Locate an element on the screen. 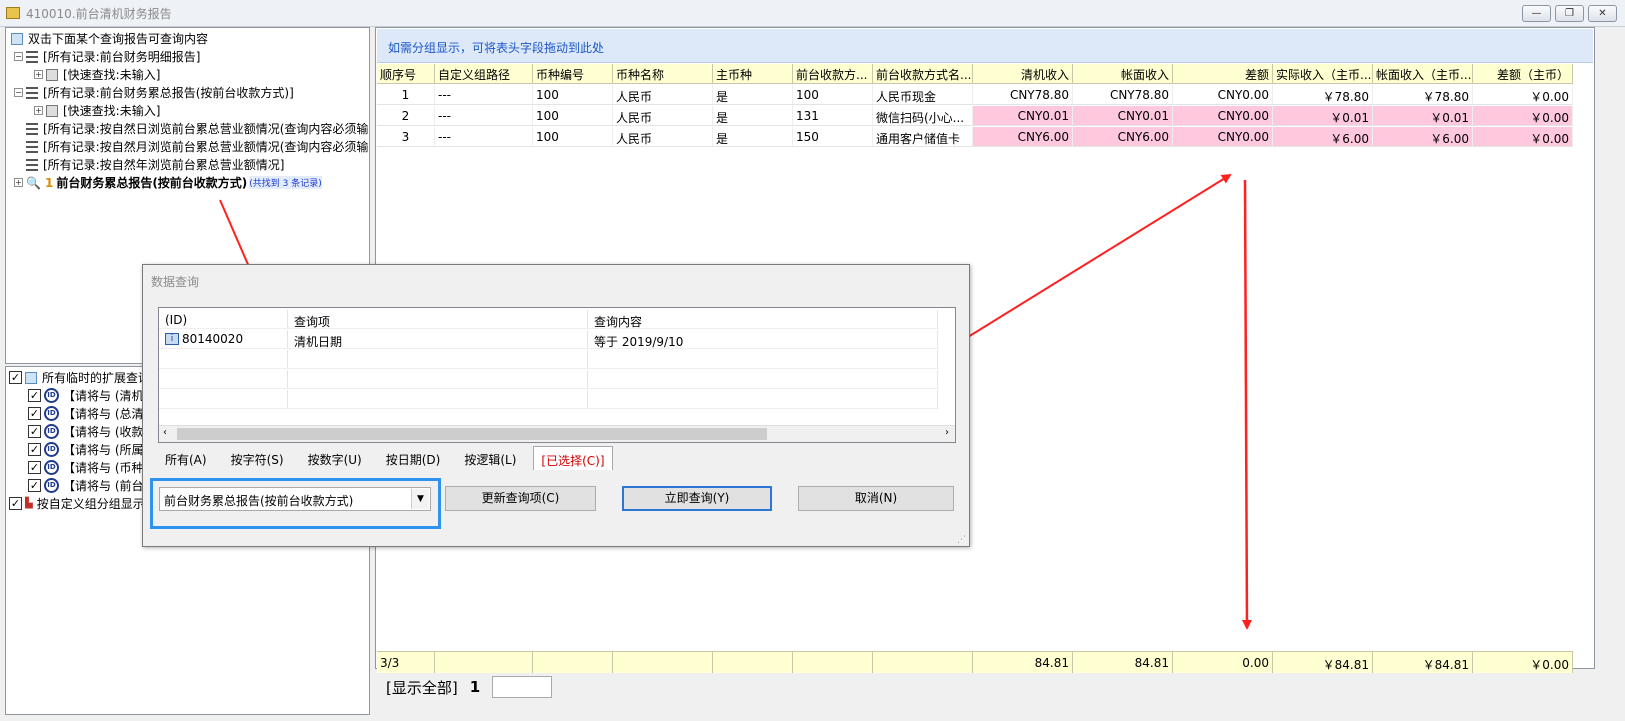 Image resolution: width=1625 pixels, height=721 pixels. horizontal-scrollbar: ‹ › is located at coordinates (557, 433).